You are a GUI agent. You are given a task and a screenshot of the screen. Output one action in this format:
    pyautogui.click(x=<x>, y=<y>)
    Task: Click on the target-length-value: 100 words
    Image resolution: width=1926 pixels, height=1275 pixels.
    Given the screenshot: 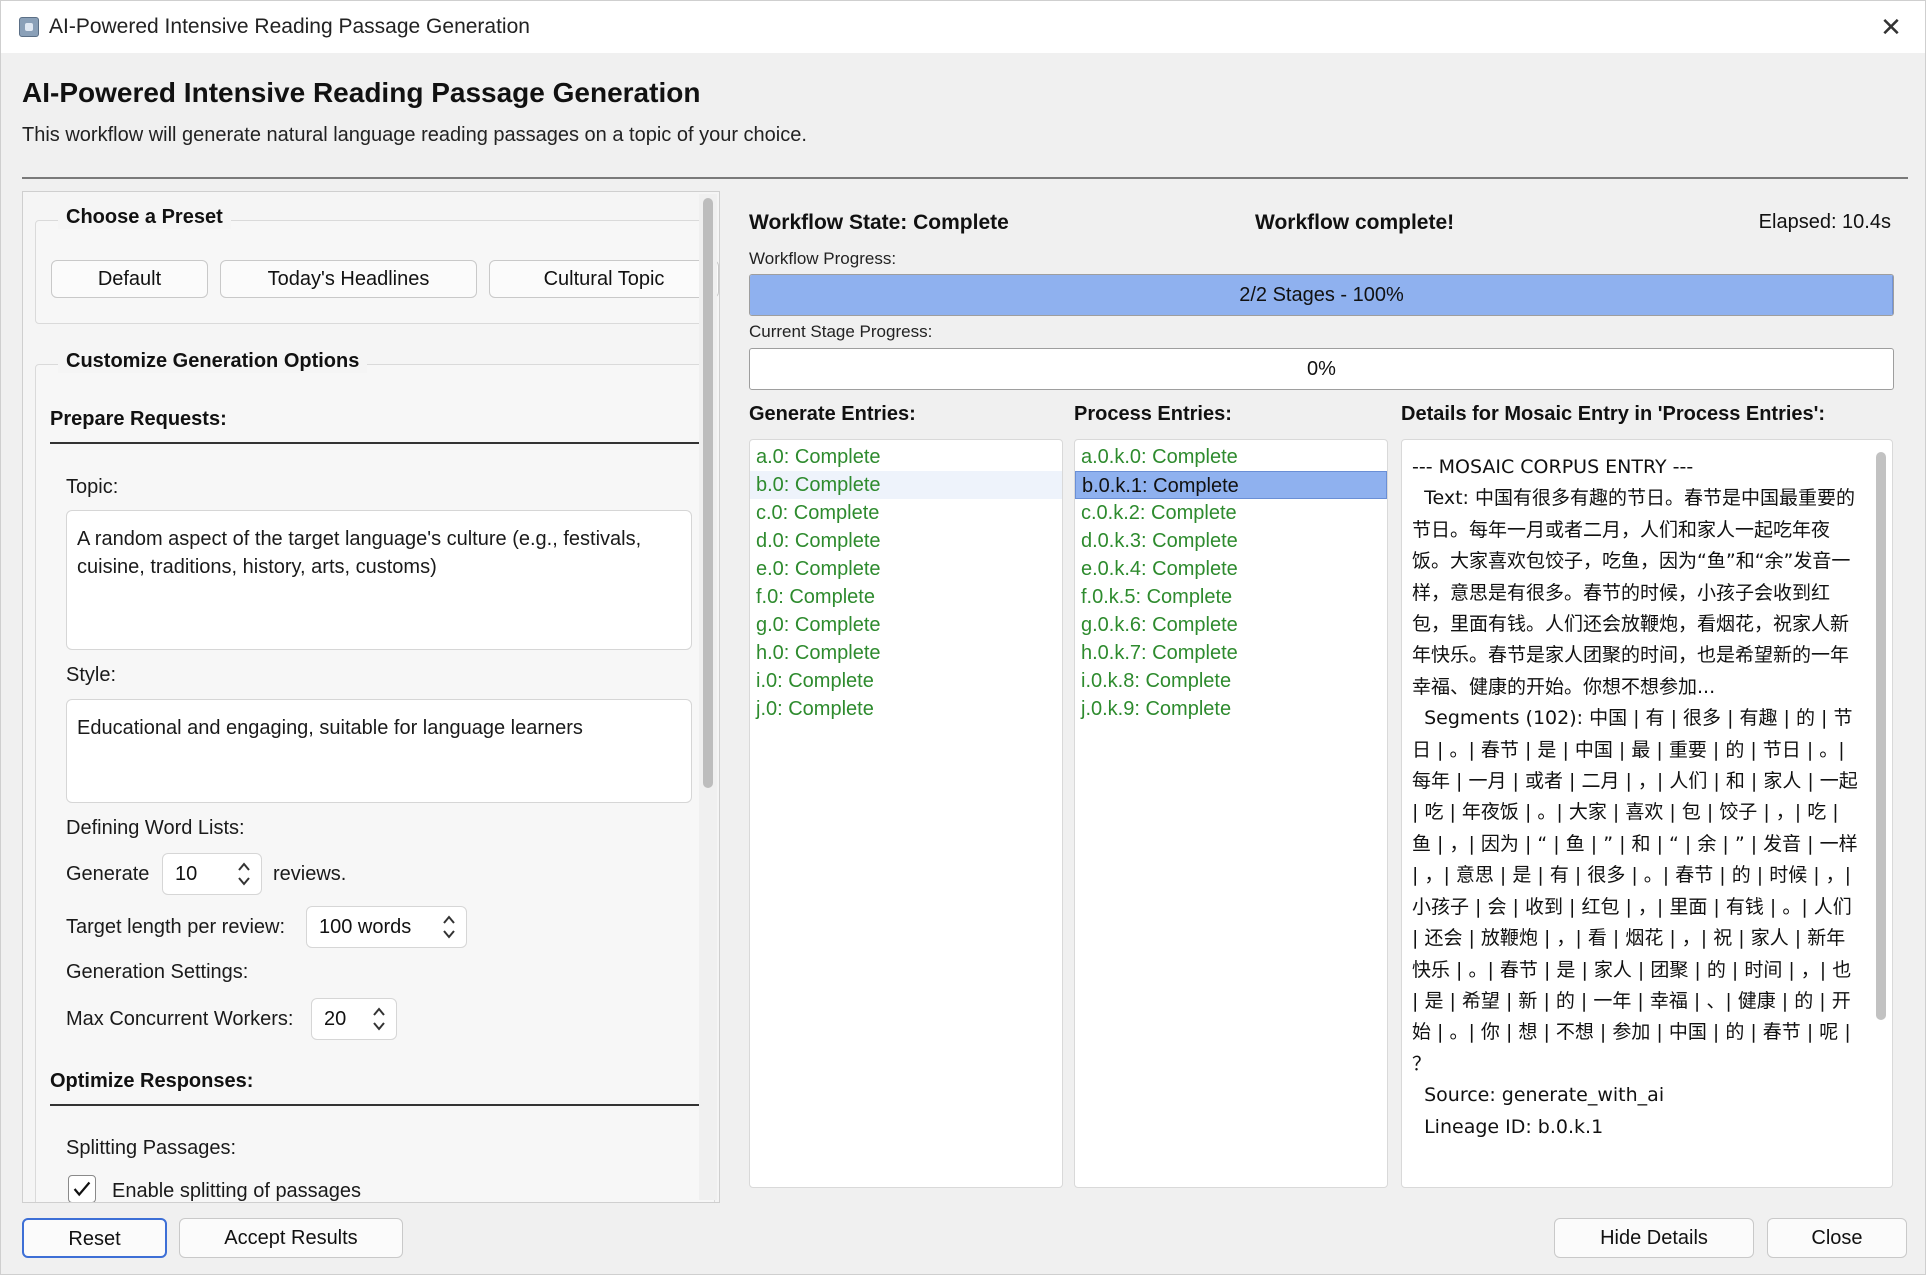 What is the action you would take?
    pyautogui.click(x=365, y=927)
    